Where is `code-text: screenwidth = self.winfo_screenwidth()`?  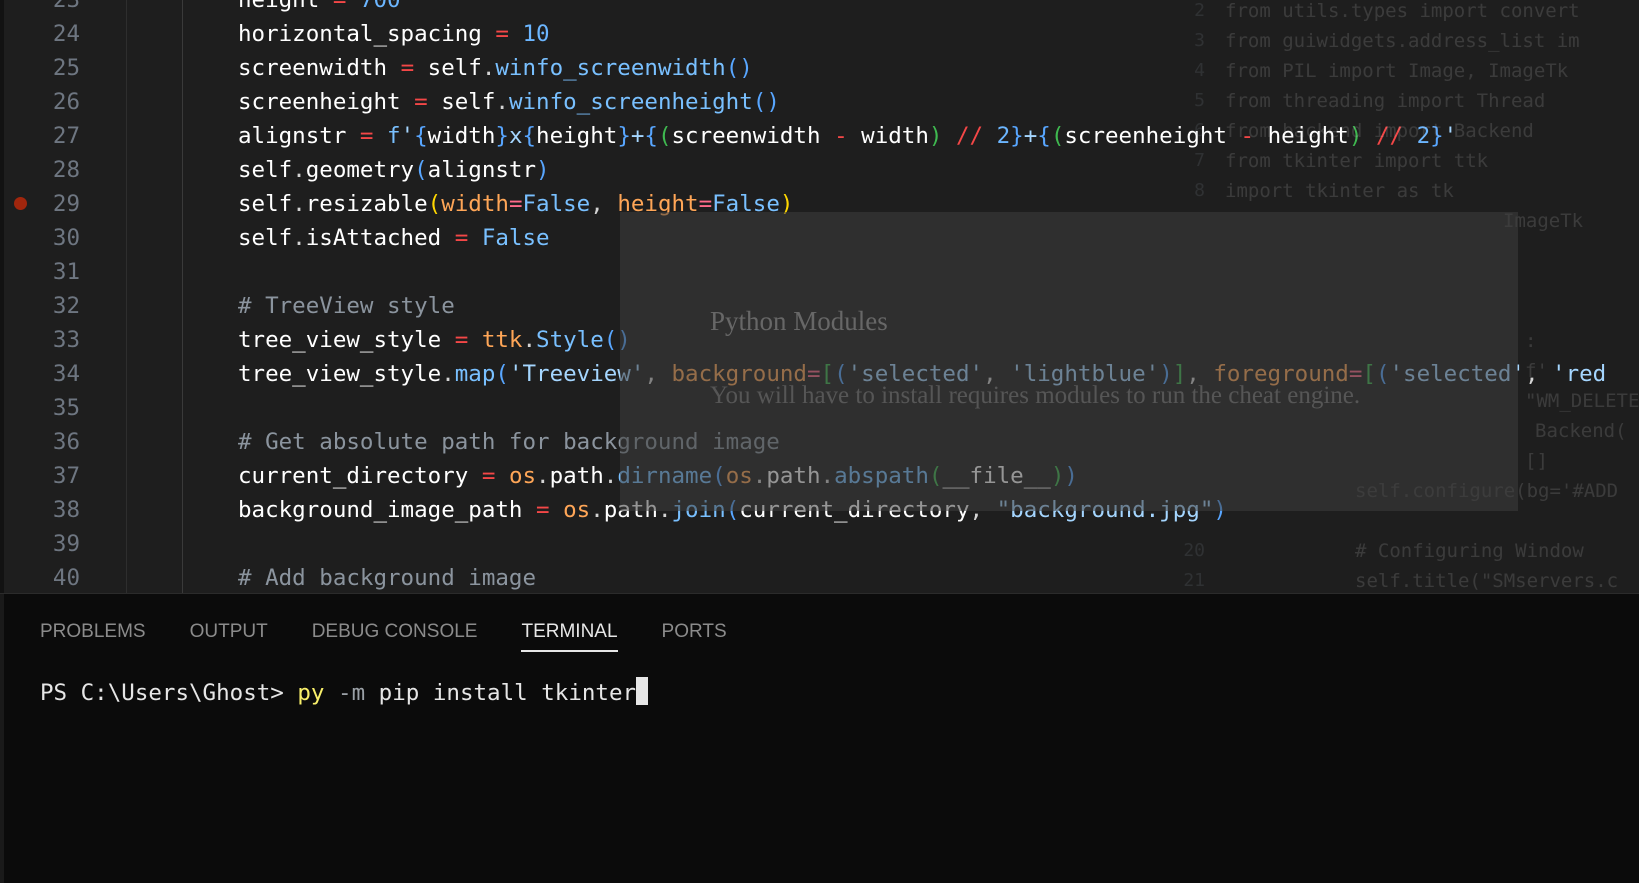 code-text: screenwidth = self.winfo_screenwidth() is located at coordinates (495, 68).